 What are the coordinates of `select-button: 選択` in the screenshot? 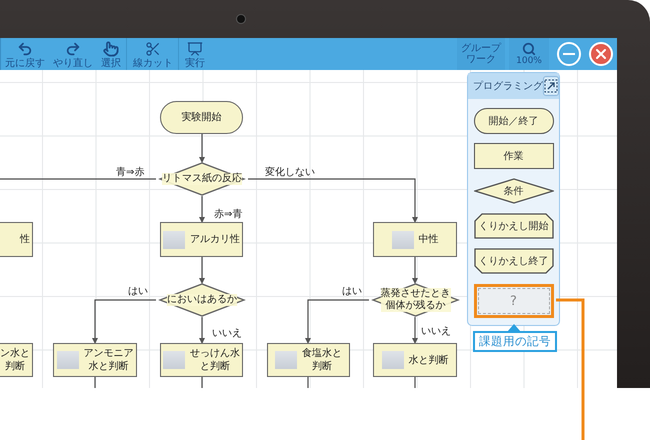 It's located at (111, 54).